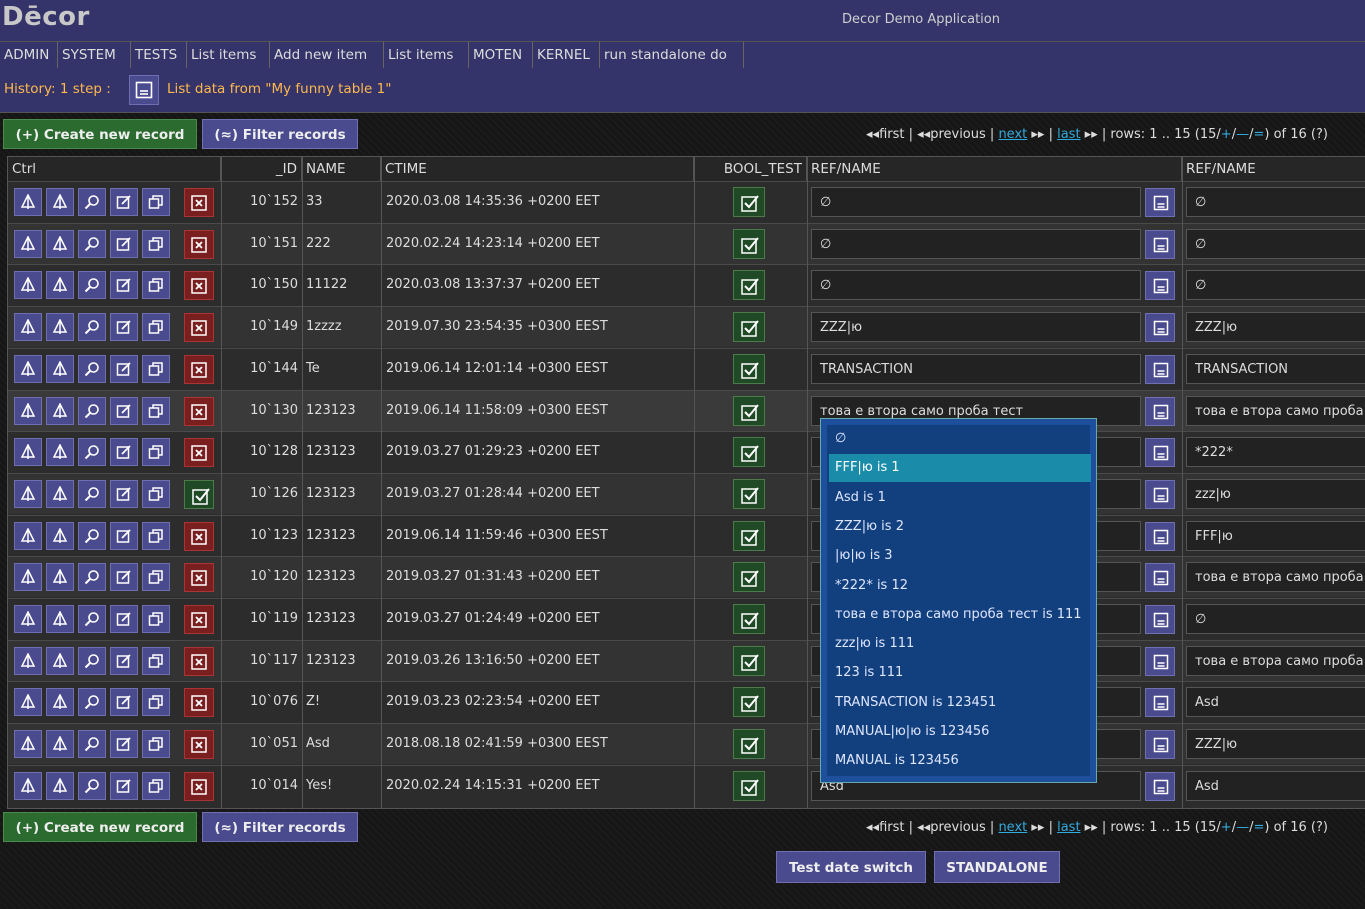  Describe the element at coordinates (960, 732) in the screenshot. I see `dropdown-option: MANUAL|ю|ю is 123456` at that location.